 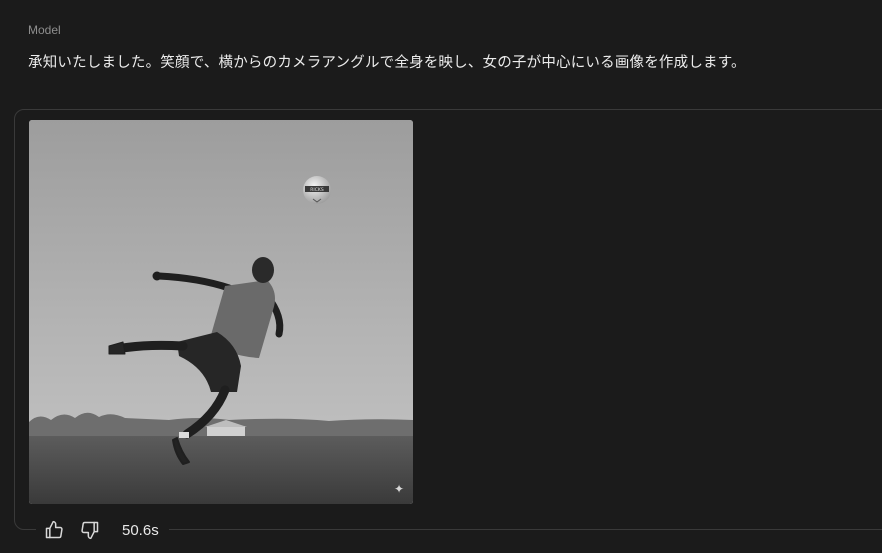 I want to click on message-role-label: Model, so click(x=44, y=30).